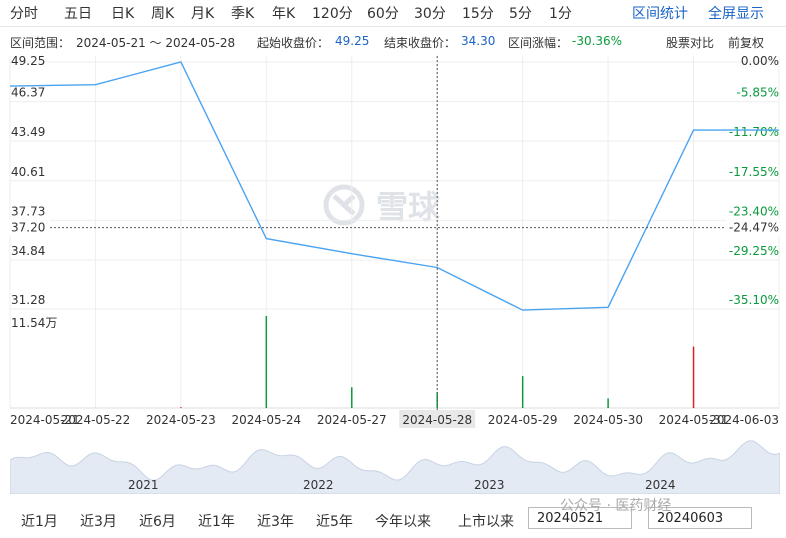 Image resolution: width=786 pixels, height=538 pixels. What do you see at coordinates (28, 93) in the screenshot?
I see `y-tick-label-price: 46.37` at bounding box center [28, 93].